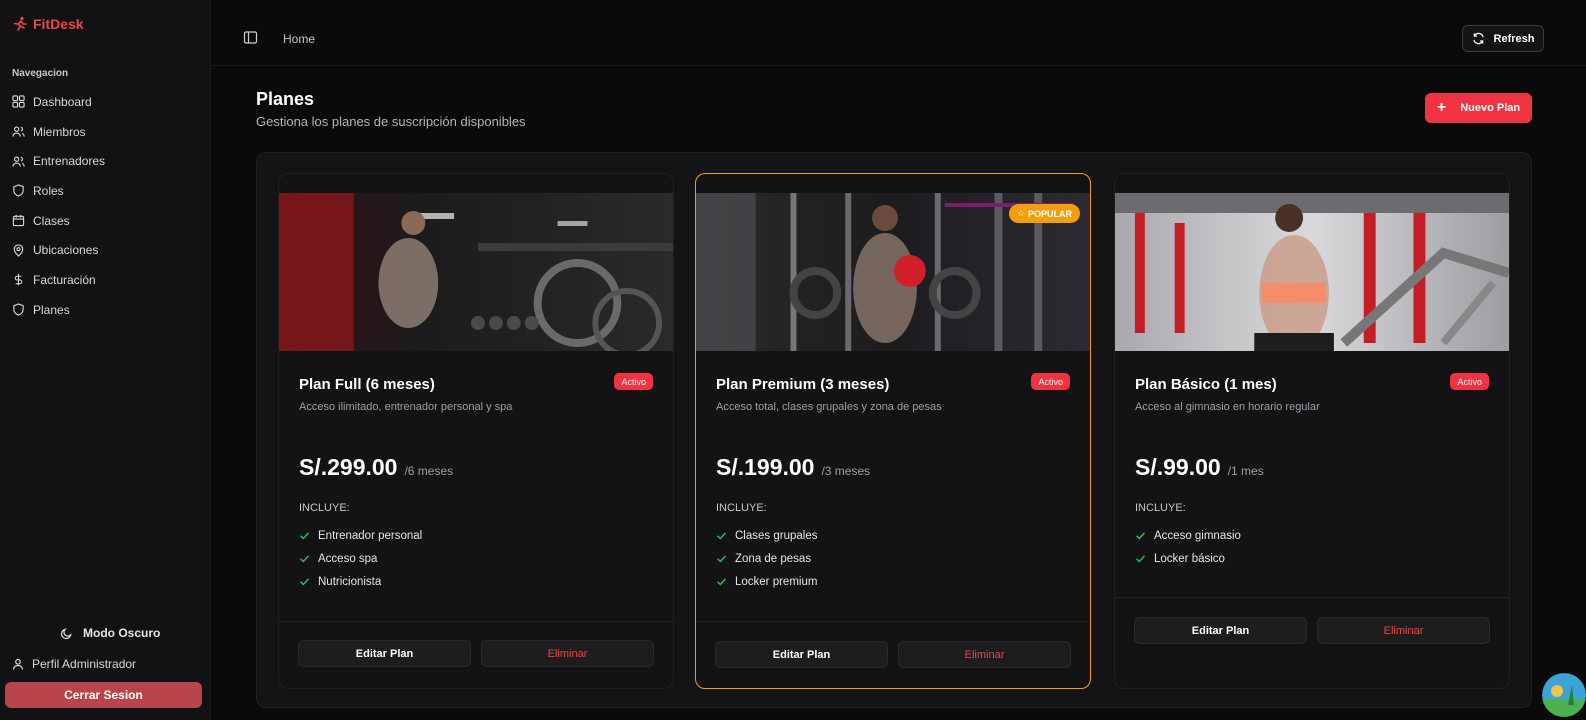 This screenshot has height=720, width=1586. What do you see at coordinates (1178, 467) in the screenshot?
I see `price-amount: S/.99.00` at bounding box center [1178, 467].